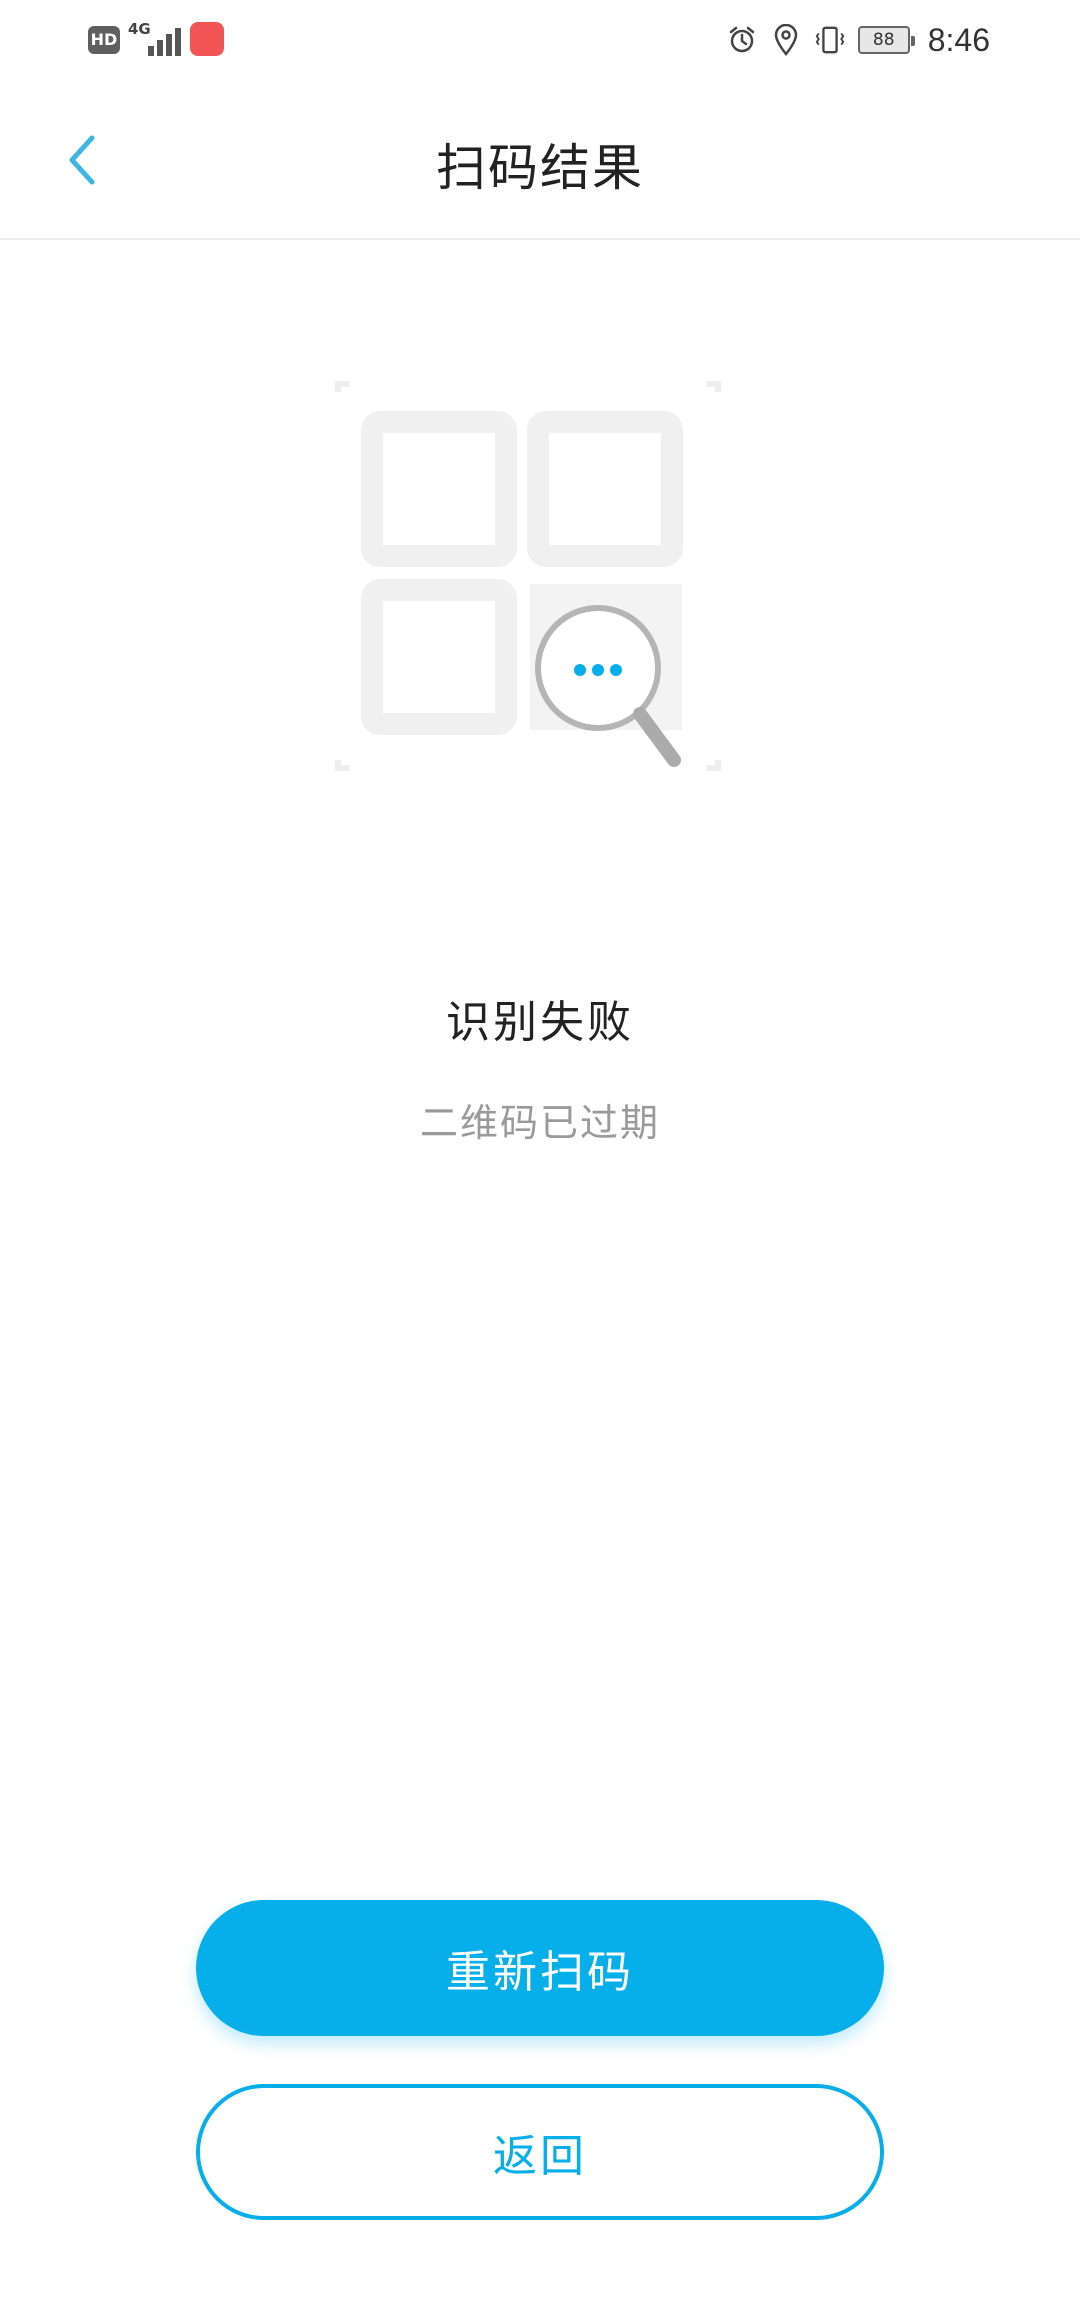 This screenshot has width=1080, height=2312. I want to click on alarm-icon, so click(742, 40).